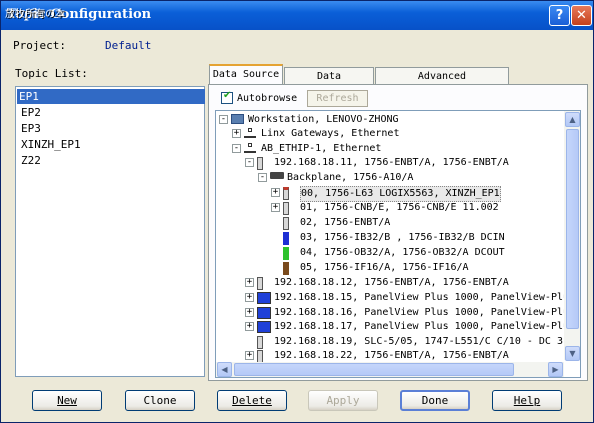 The width and height of the screenshot is (594, 423). I want to click on close-button: ✕, so click(581, 15).